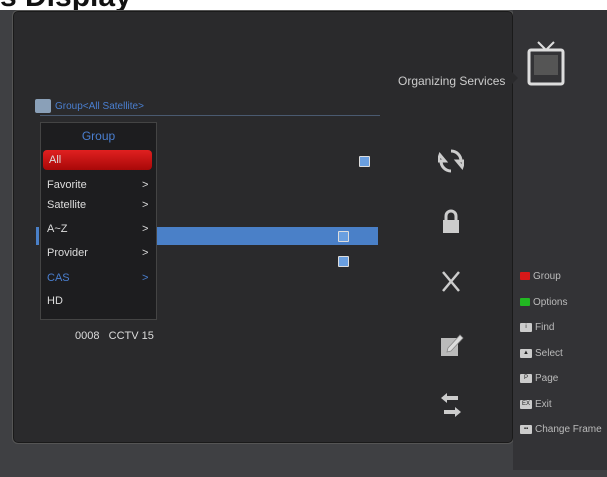 Image resolution: width=607 pixels, height=477 pixels. Describe the element at coordinates (98, 278) in the screenshot. I see `menu-item-cas: CAS >` at that location.